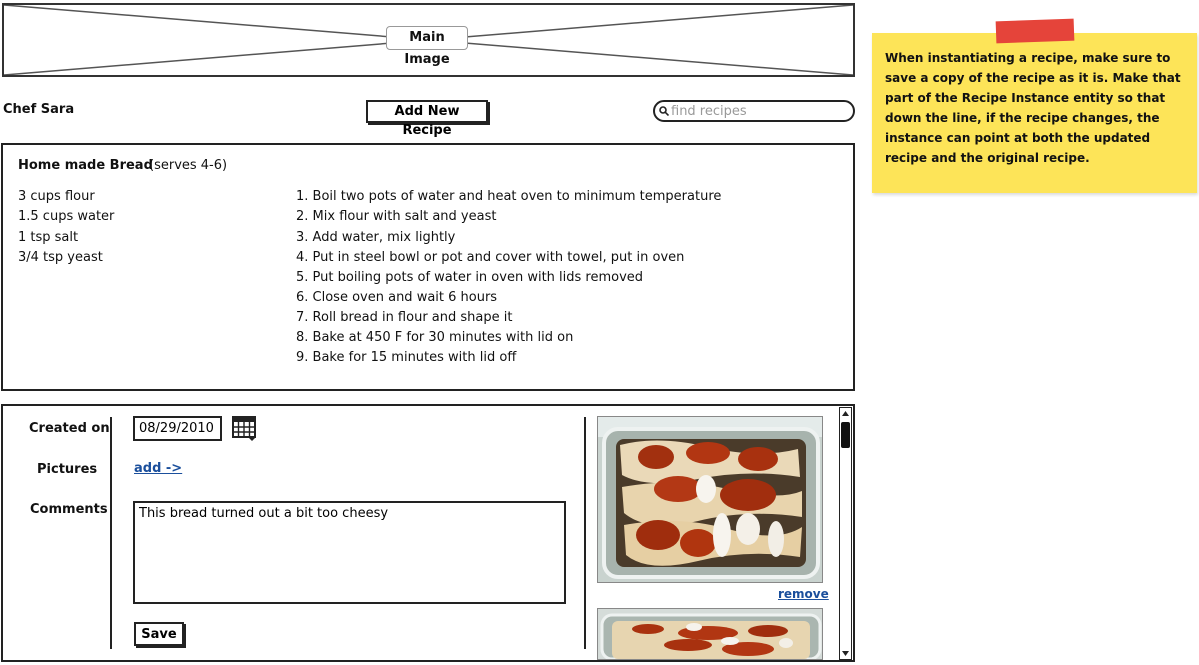 The width and height of the screenshot is (1199, 665). Describe the element at coordinates (177, 428) in the screenshot. I see `created-date-field` at that location.